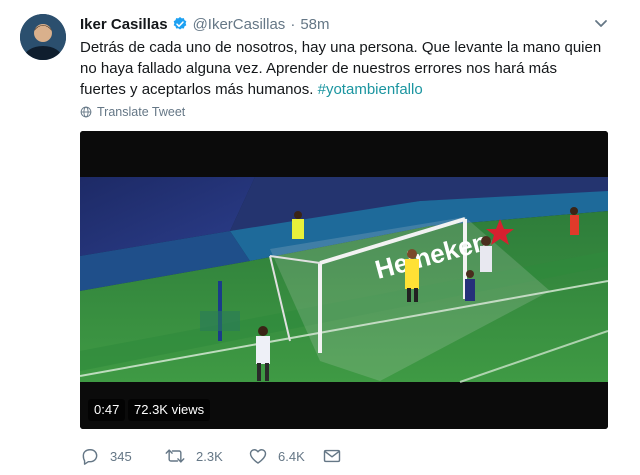  Describe the element at coordinates (239, 24) in the screenshot. I see `author-handle: @IkerCasillas` at that location.